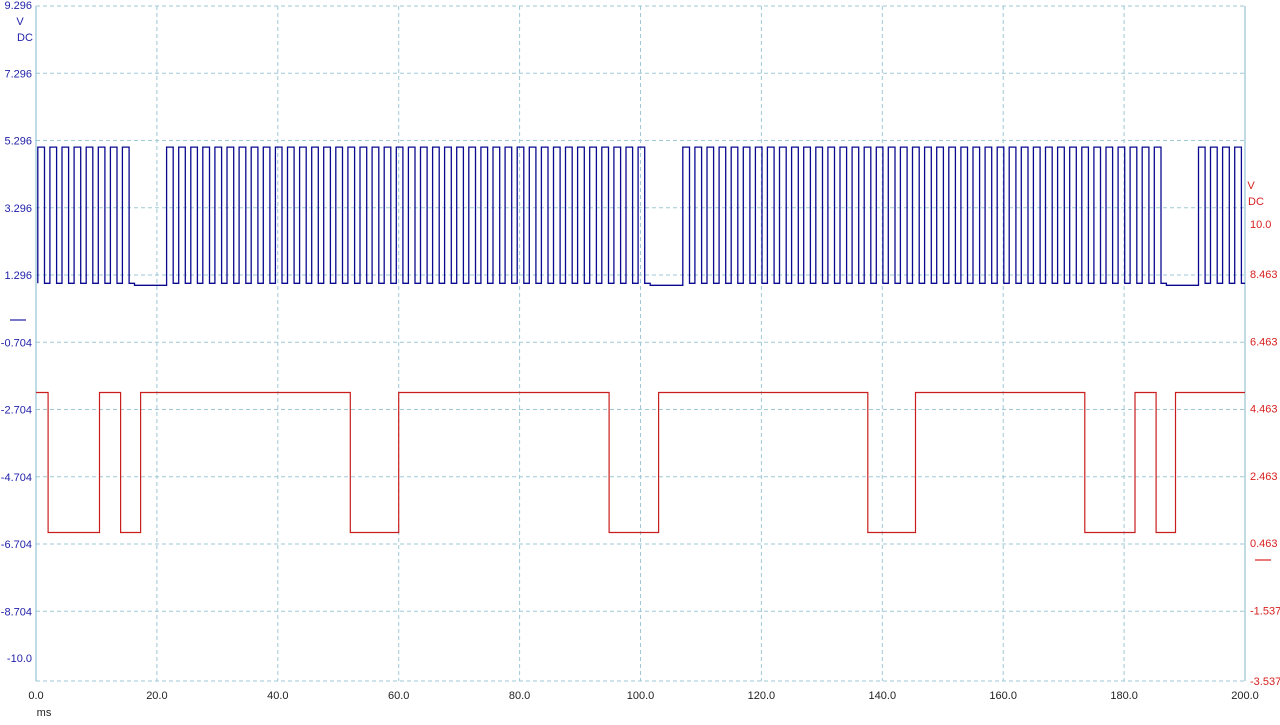 This screenshot has width=1280, height=725. I want to click on x-axis-unit: ms, so click(44, 713).